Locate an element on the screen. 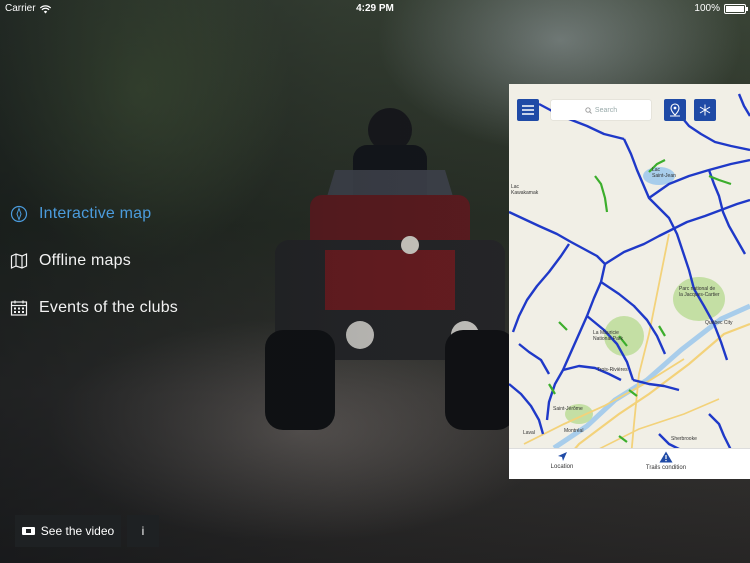 The height and width of the screenshot is (563, 750). info-button: i is located at coordinates (143, 531).